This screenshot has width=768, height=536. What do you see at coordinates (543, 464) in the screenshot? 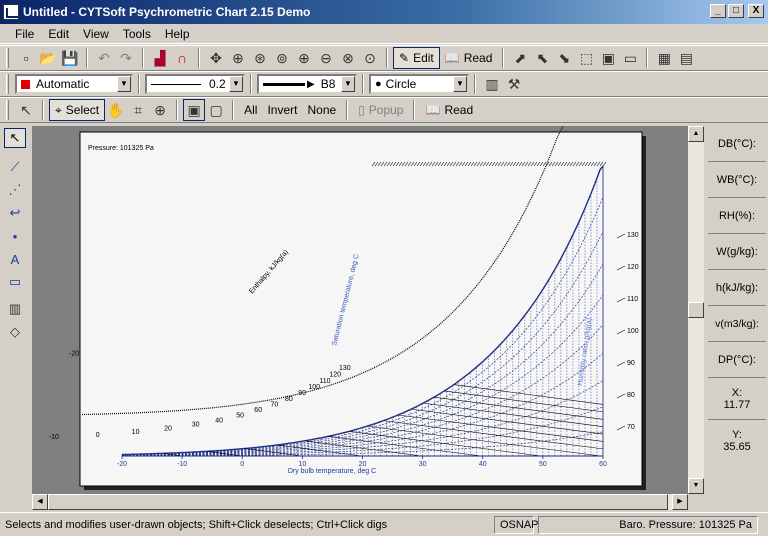
I see `x-tick-label: 50` at bounding box center [543, 464].